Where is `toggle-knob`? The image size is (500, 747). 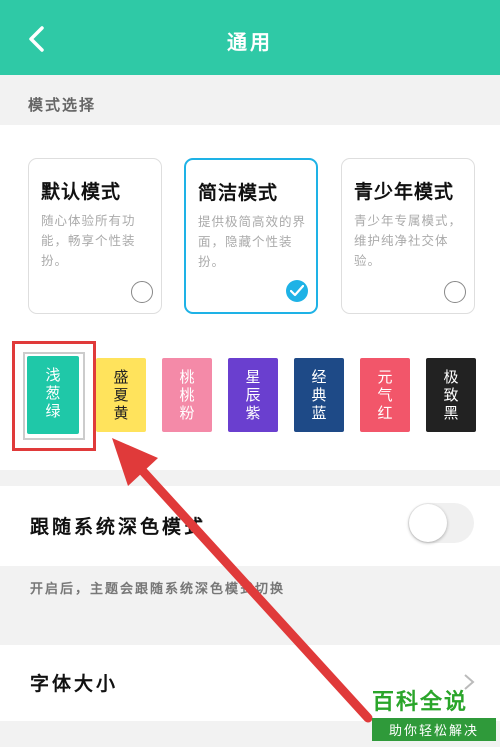 toggle-knob is located at coordinates (428, 523).